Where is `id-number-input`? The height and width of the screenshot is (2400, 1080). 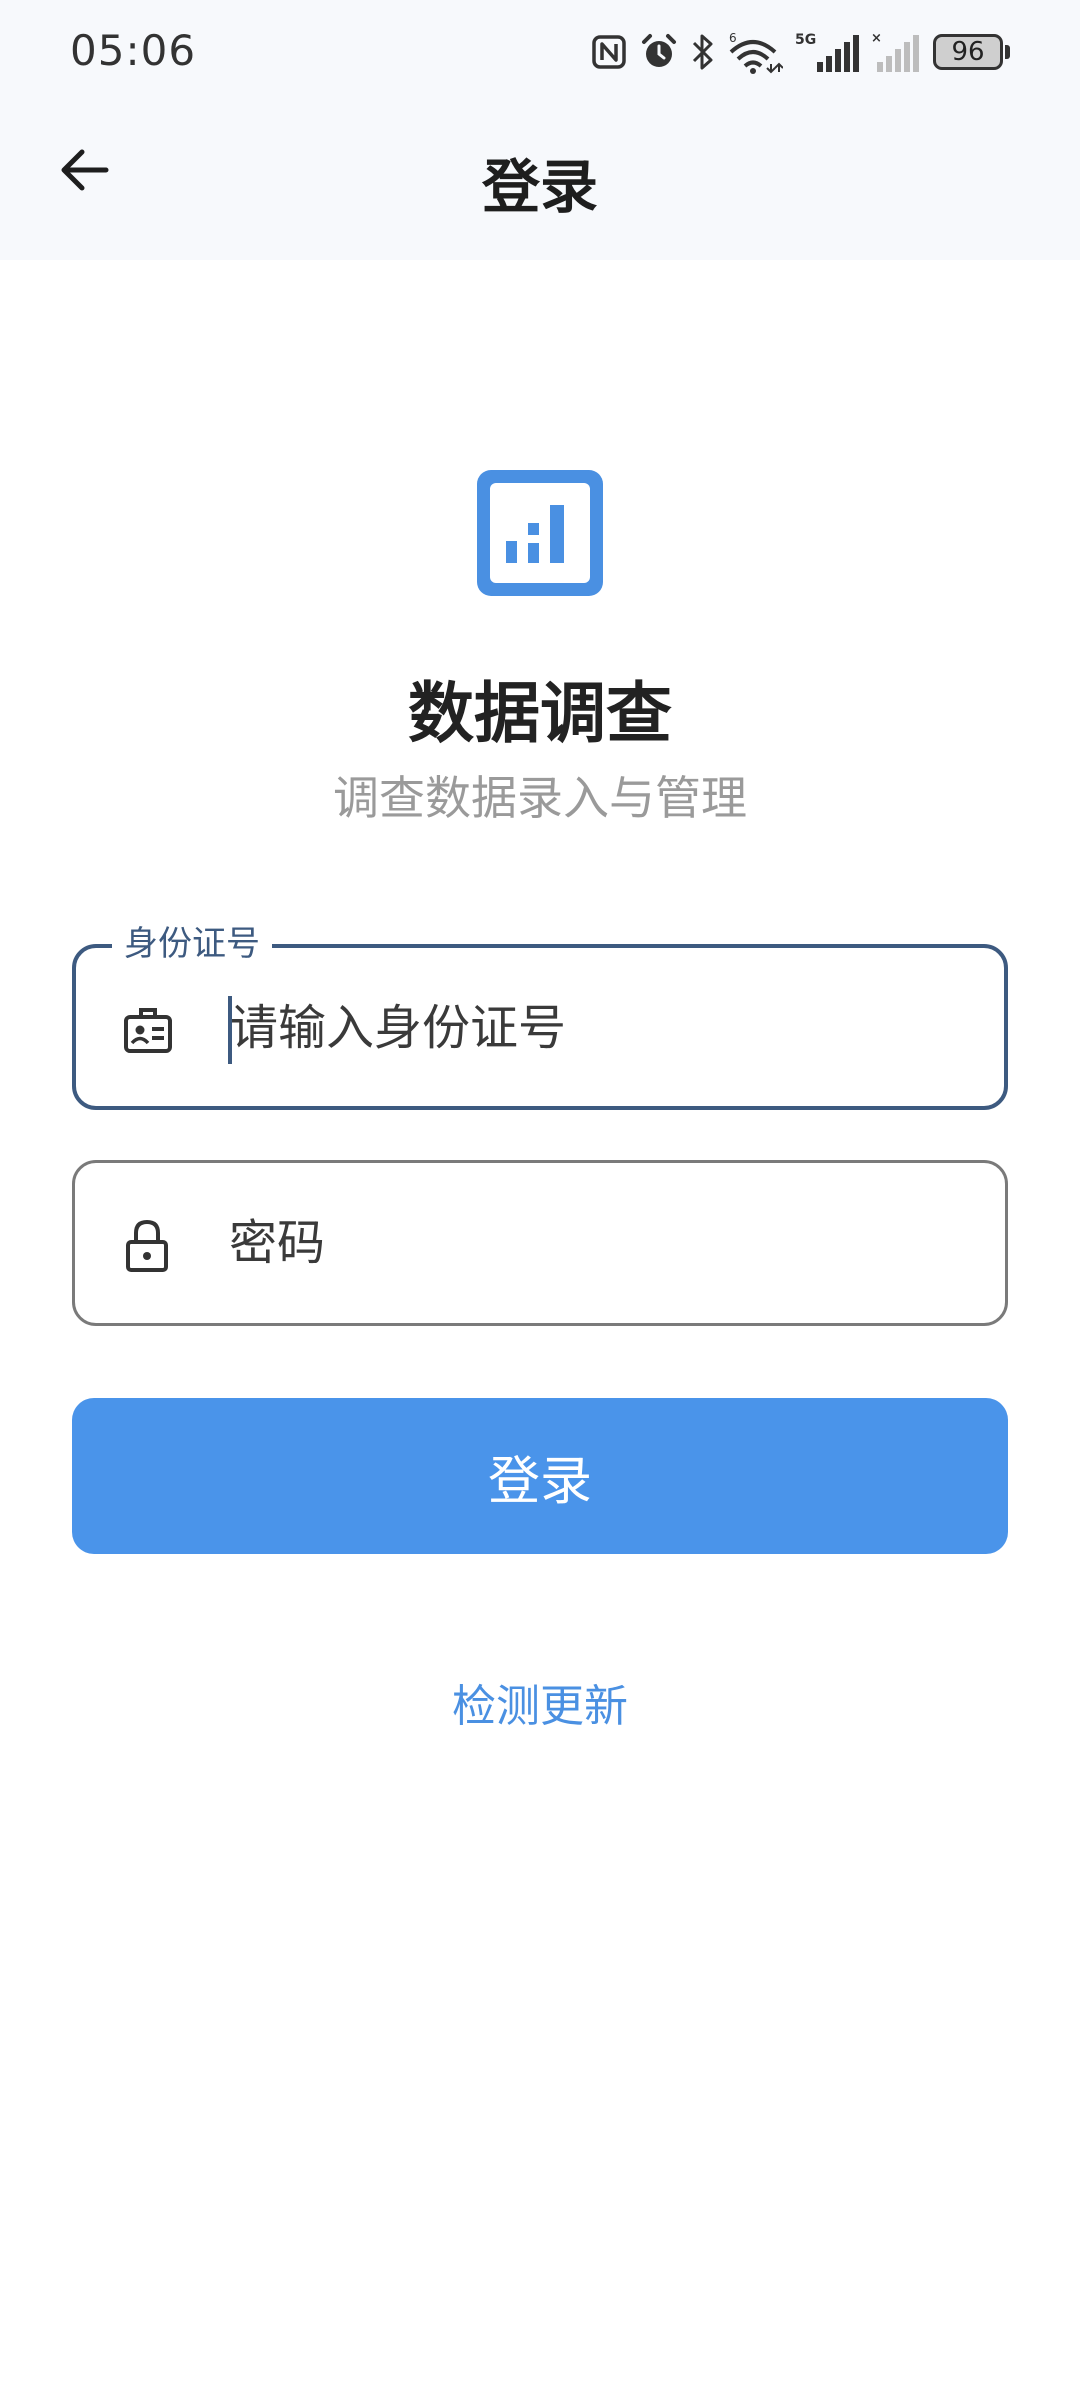
id-number-input is located at coordinates (600, 1028).